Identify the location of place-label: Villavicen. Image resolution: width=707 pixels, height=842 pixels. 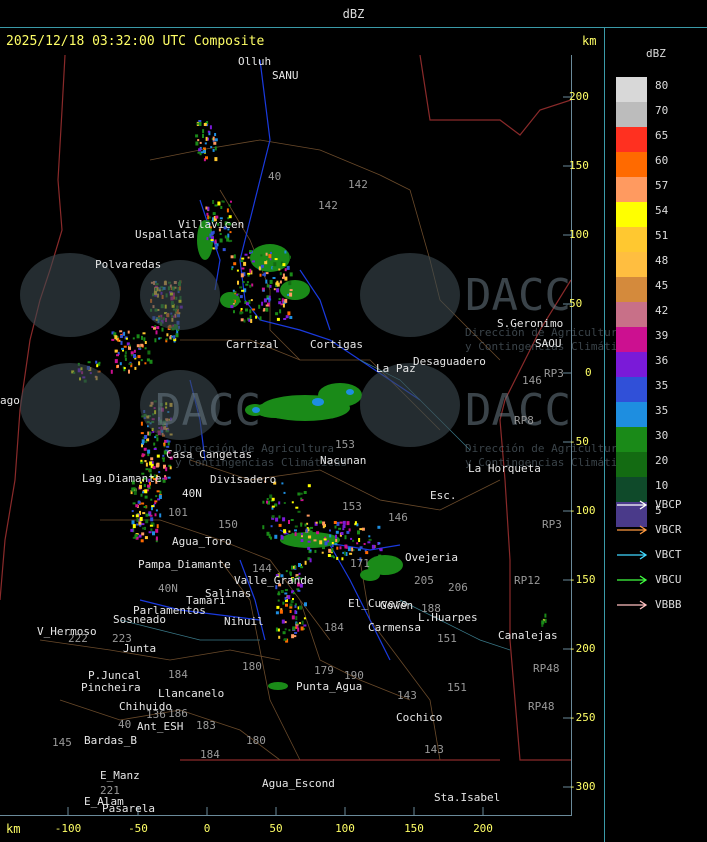
(211, 224).